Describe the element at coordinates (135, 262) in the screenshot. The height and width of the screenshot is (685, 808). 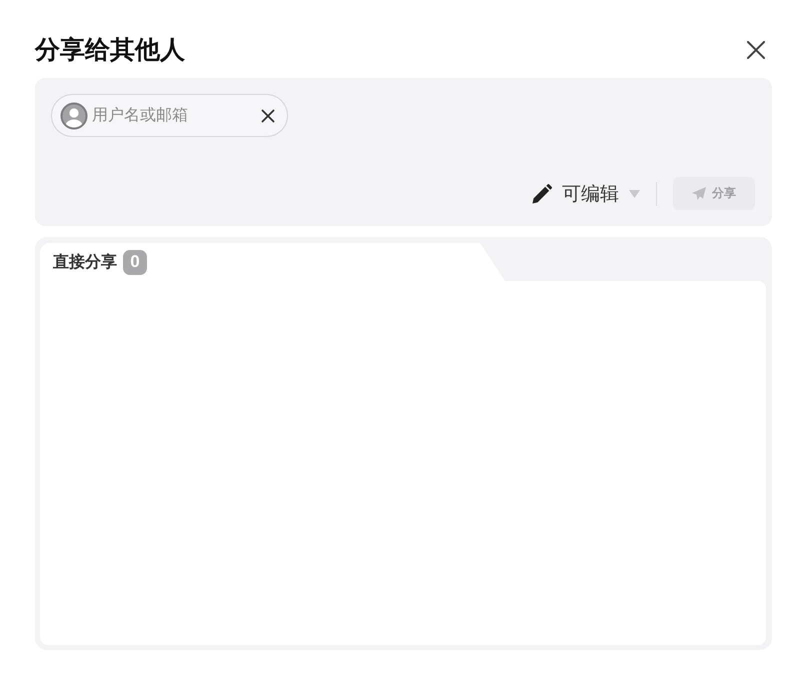
I see `count-badge: 0` at that location.